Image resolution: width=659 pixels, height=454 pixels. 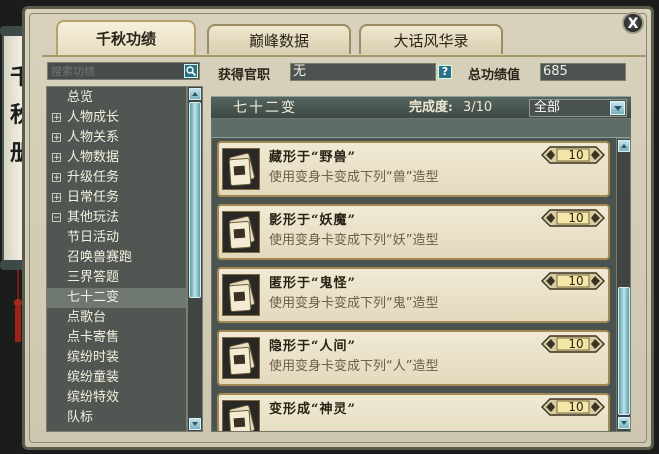 I want to click on tab-divider, so click(x=344, y=56).